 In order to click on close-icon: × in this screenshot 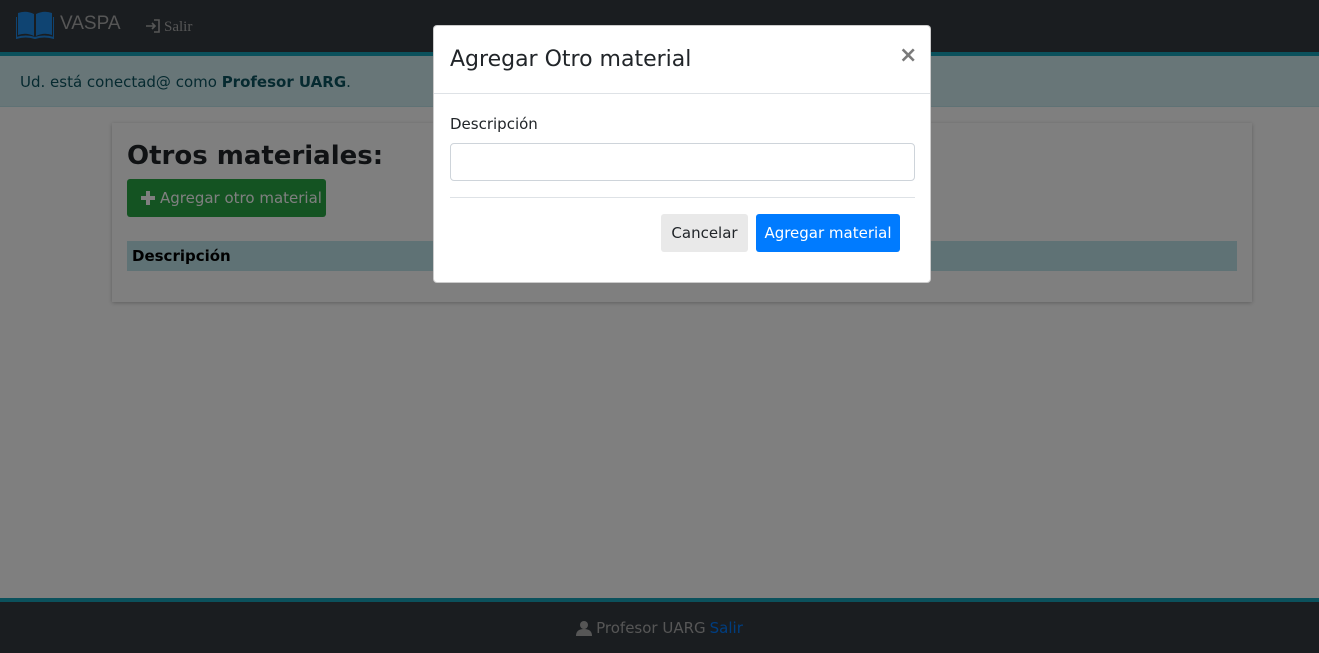, I will do `click(908, 56)`.